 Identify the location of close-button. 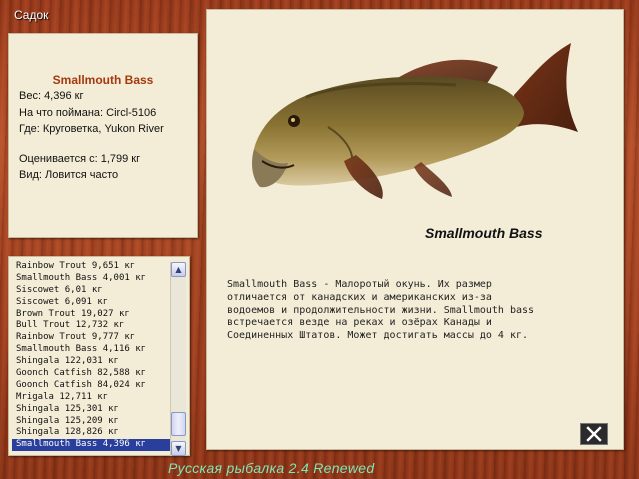
(594, 434).